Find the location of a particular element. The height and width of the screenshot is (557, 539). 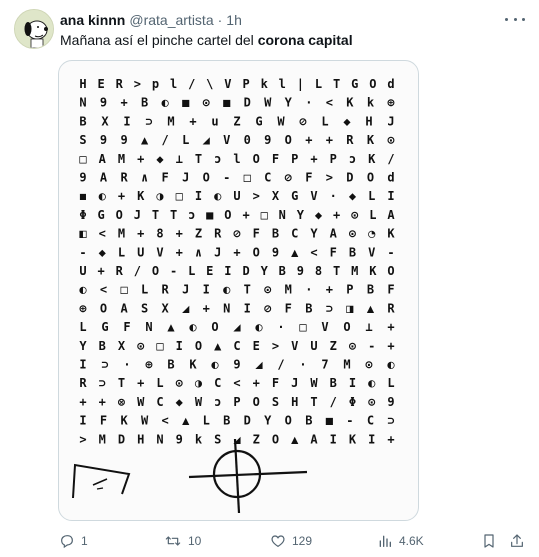

views-chart-icon is located at coordinates (385, 541).